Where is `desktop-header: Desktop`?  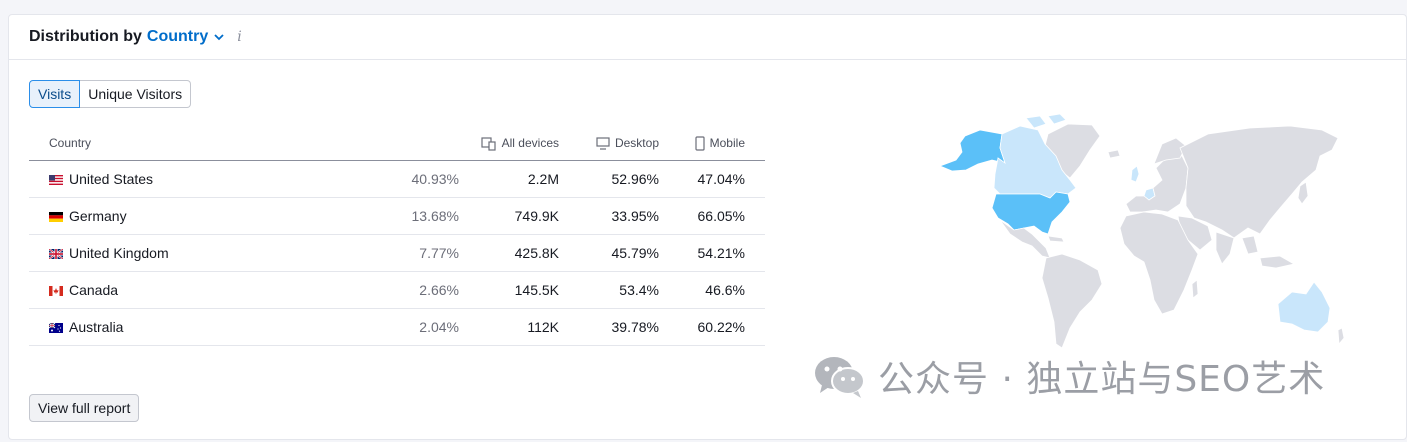
desktop-header: Desktop is located at coordinates (629, 144).